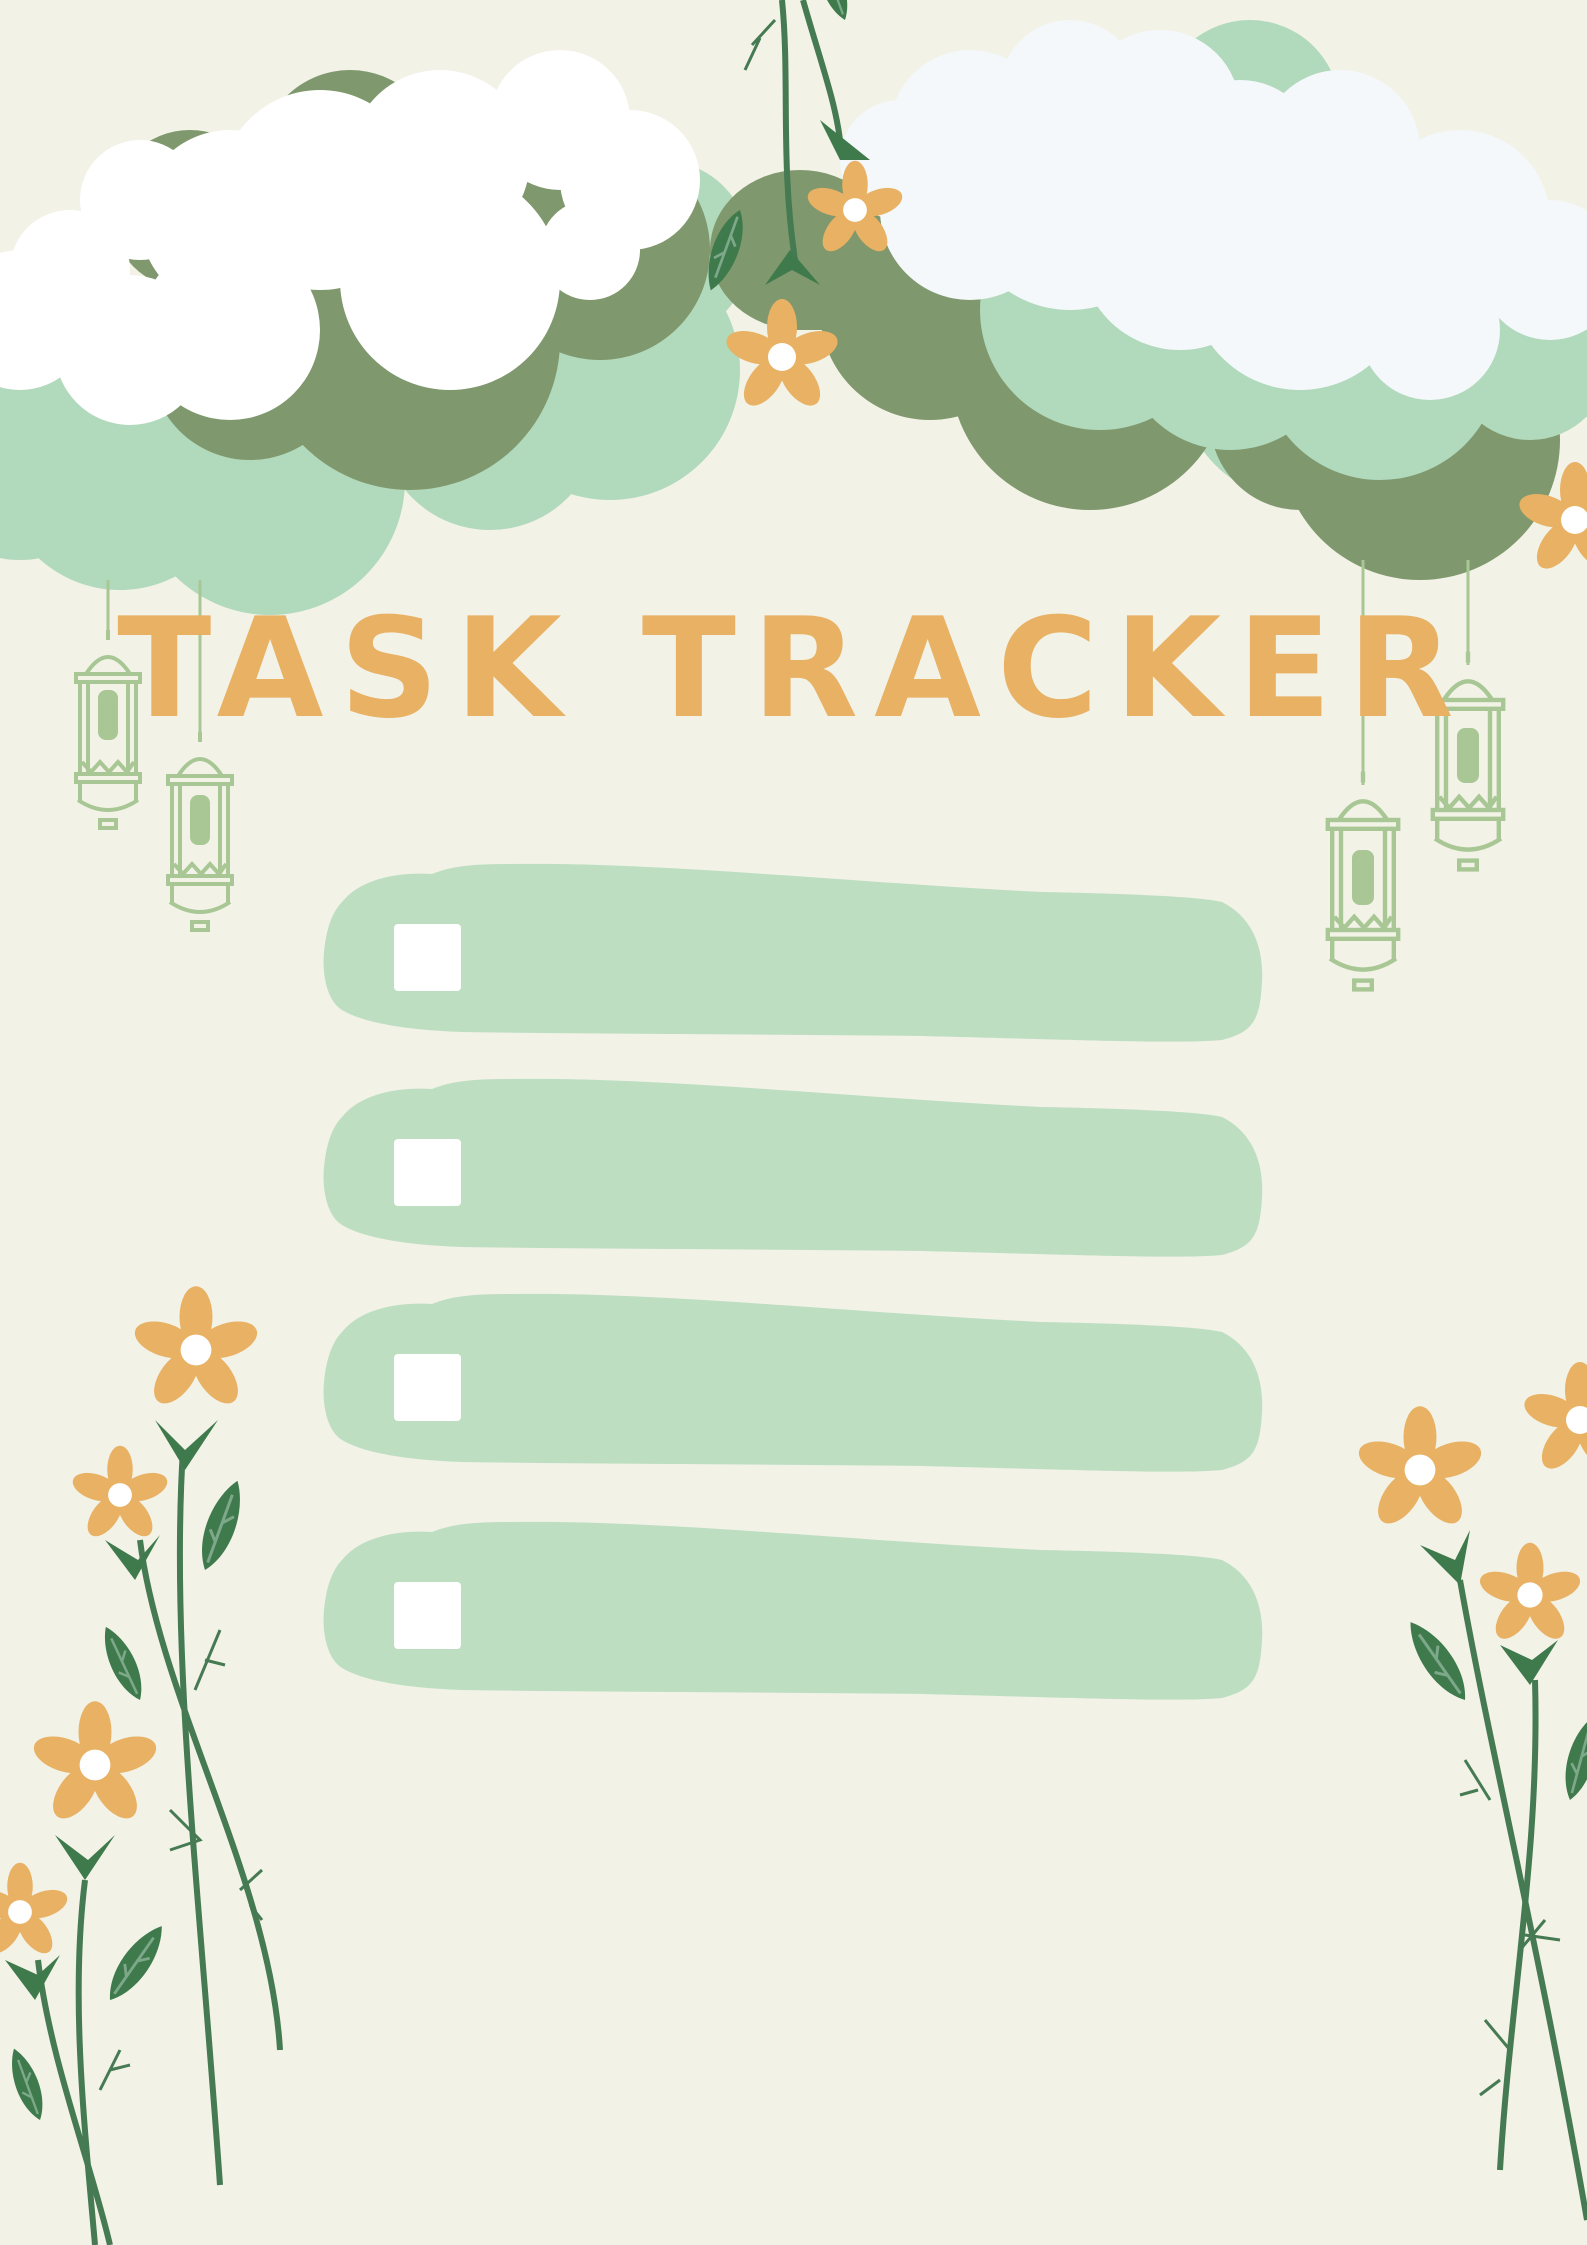 Image resolution: width=1587 pixels, height=2245 pixels. Describe the element at coordinates (793, 668) in the screenshot. I see `page-title: TASK TRACKER` at that location.